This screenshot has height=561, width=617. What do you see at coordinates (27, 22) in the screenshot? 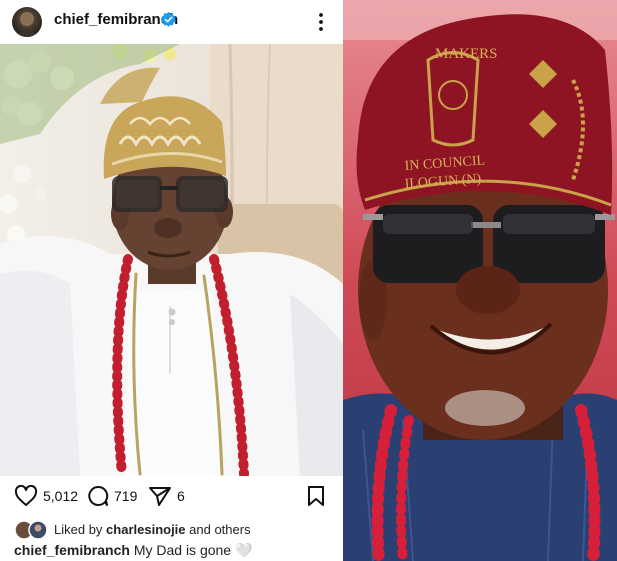
I see `profile-avatar` at bounding box center [27, 22].